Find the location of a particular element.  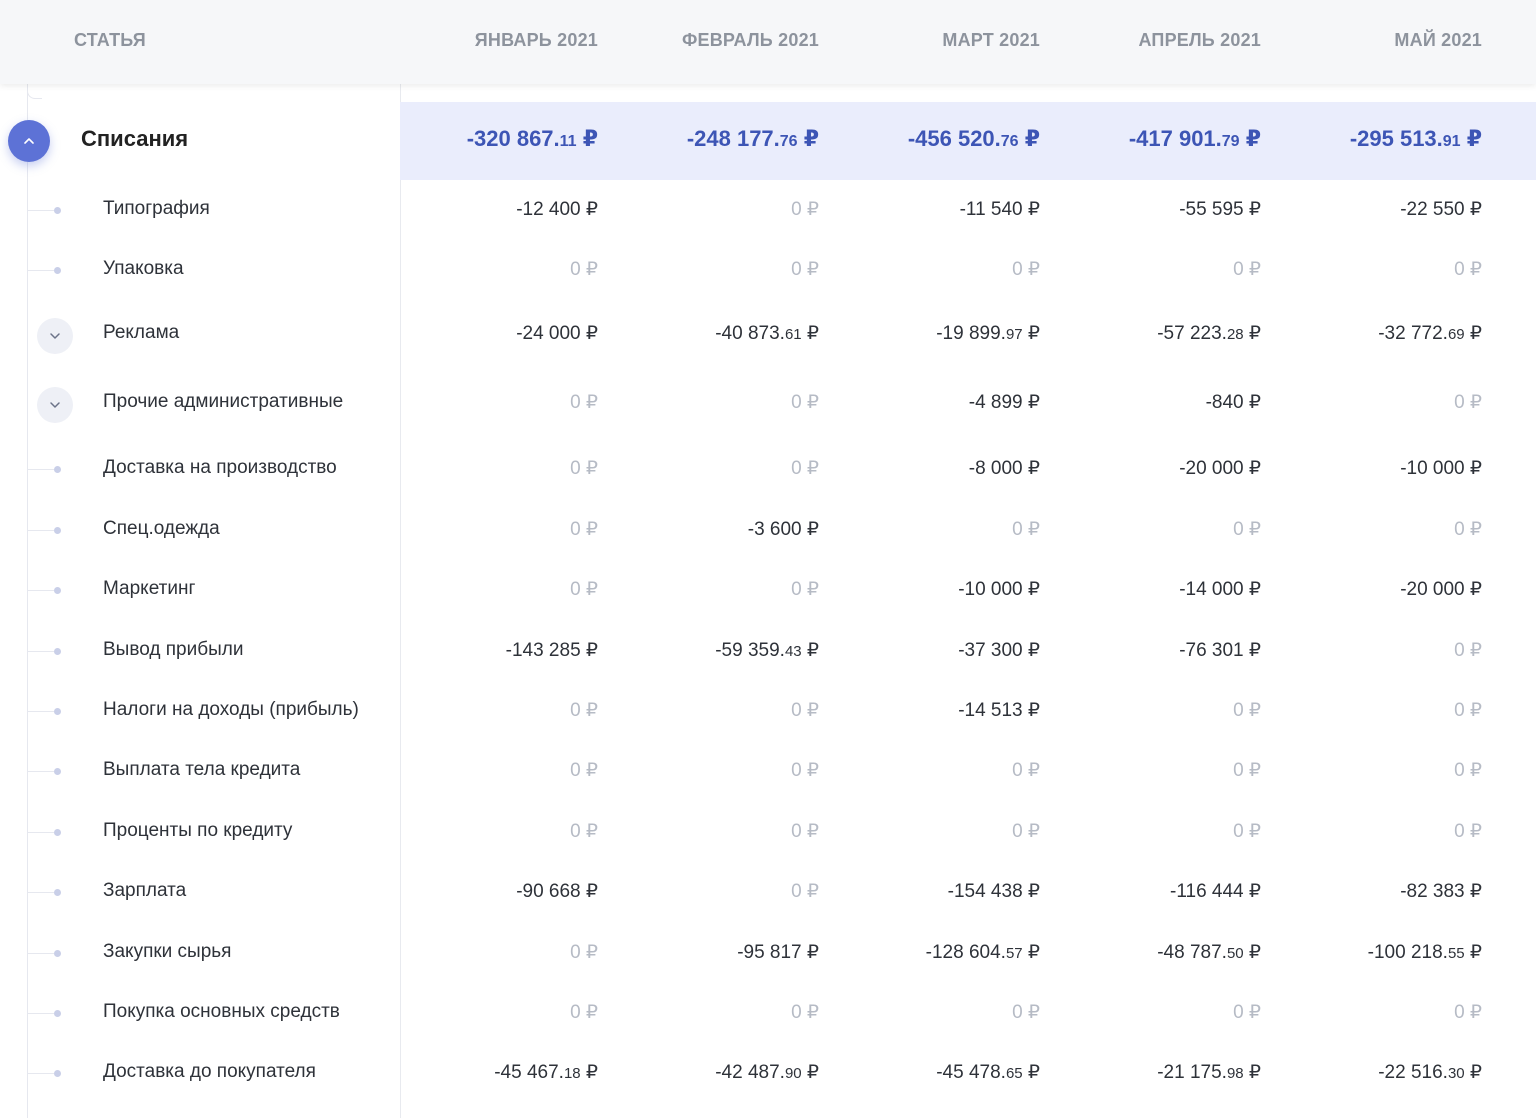

amount-cell-january: -90 668 ₽ is located at coordinates (557, 891).